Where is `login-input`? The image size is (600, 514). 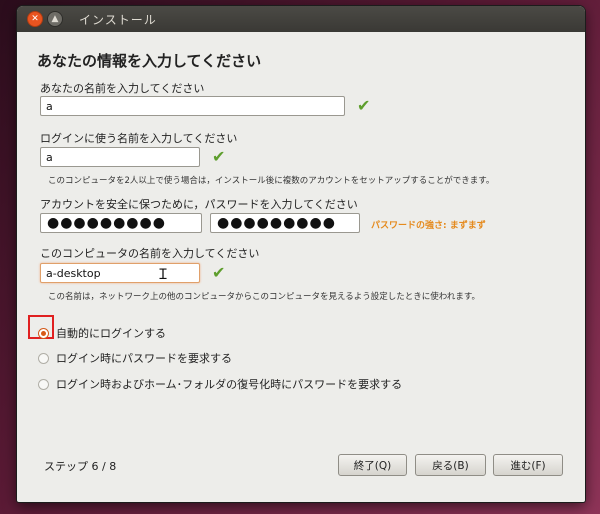
login-input is located at coordinates (120, 157).